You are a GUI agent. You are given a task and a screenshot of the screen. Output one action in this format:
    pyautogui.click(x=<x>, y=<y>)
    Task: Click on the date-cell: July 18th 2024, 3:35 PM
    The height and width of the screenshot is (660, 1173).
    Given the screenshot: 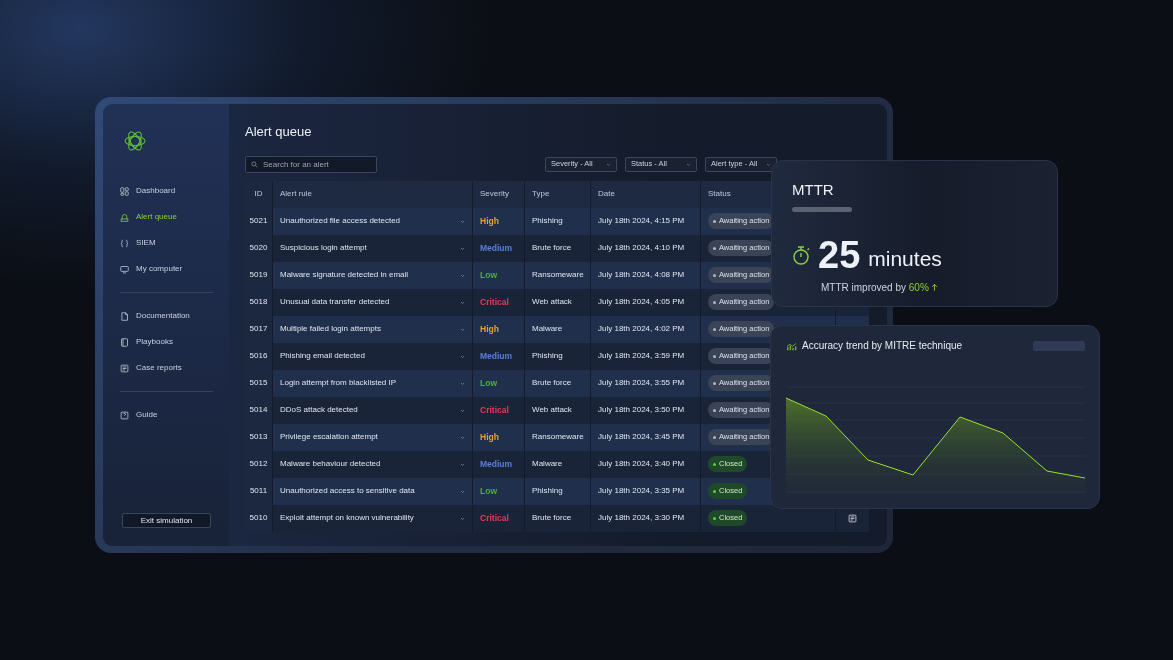 What is the action you would take?
    pyautogui.click(x=641, y=491)
    